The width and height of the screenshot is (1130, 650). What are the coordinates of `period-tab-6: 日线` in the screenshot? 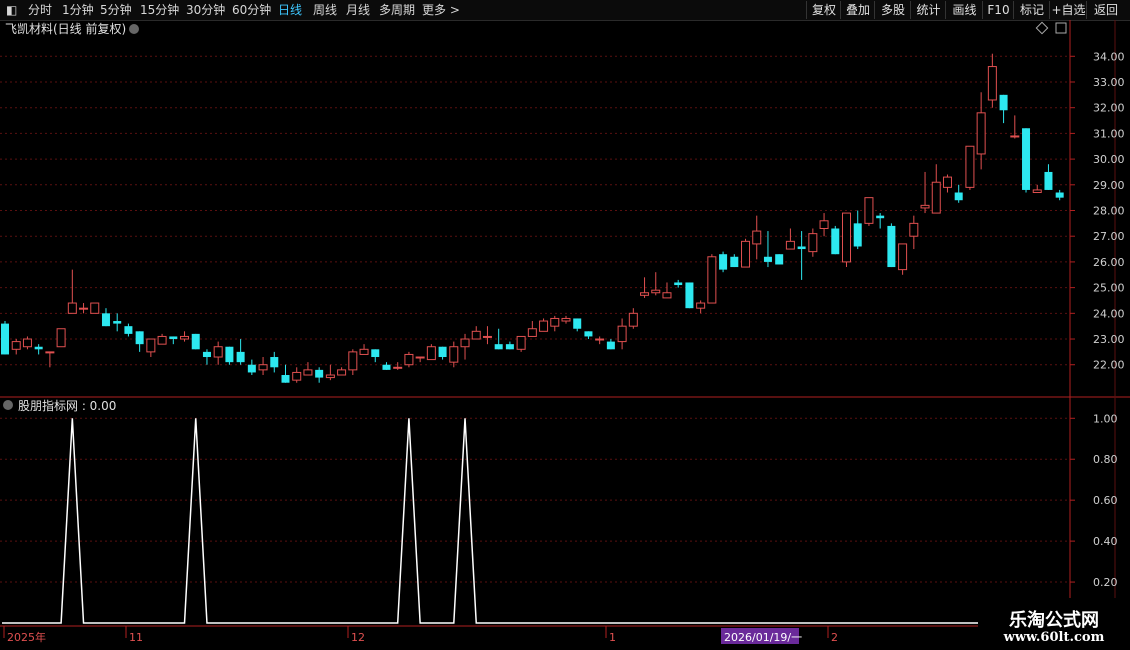 It's located at (290, 10).